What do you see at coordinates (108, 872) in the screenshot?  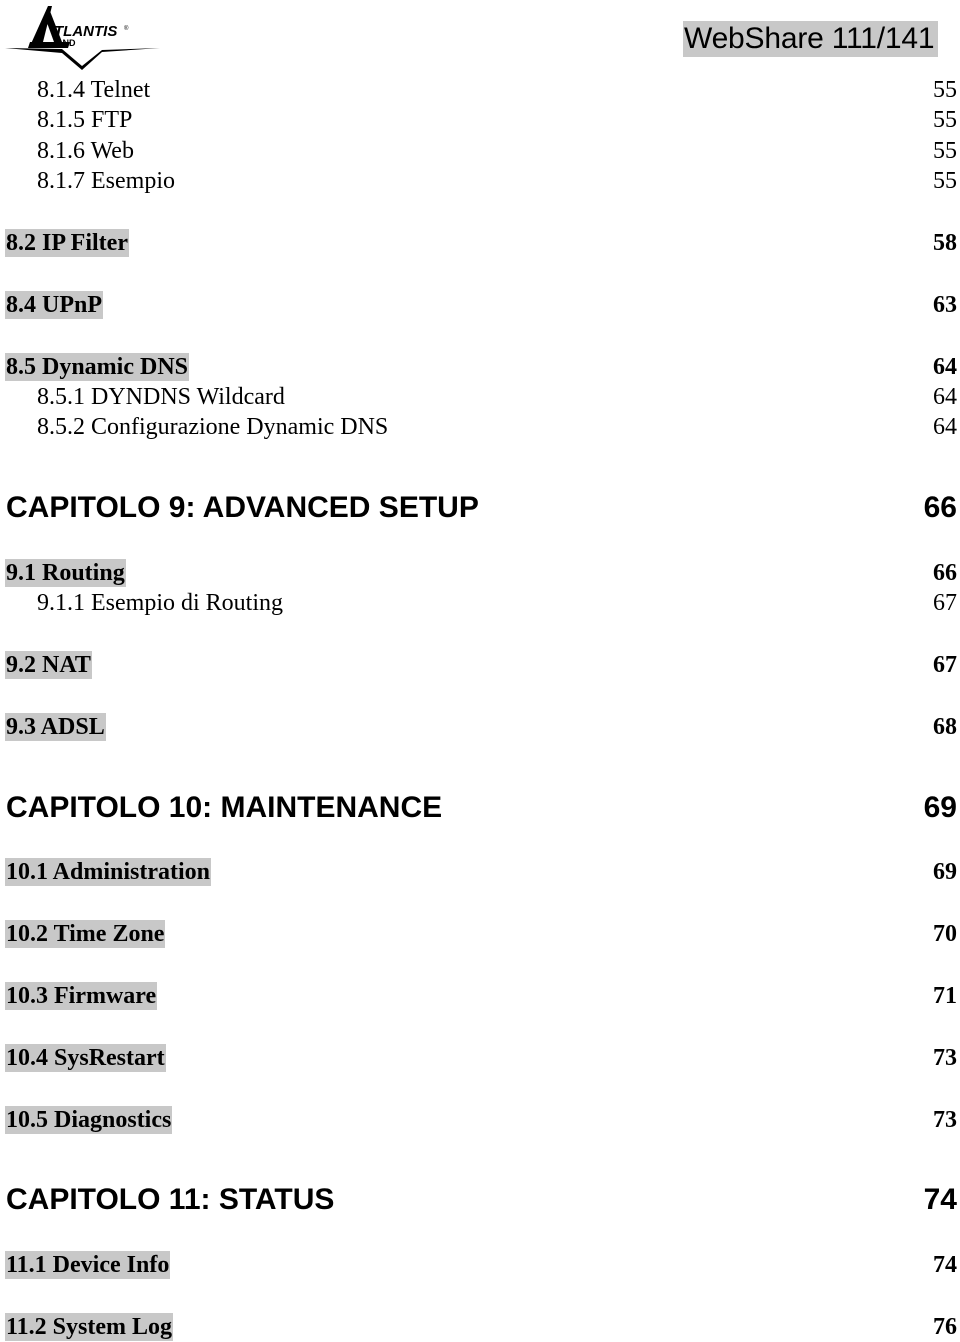 I see `toc-entry-title: 10.1 Administration` at bounding box center [108, 872].